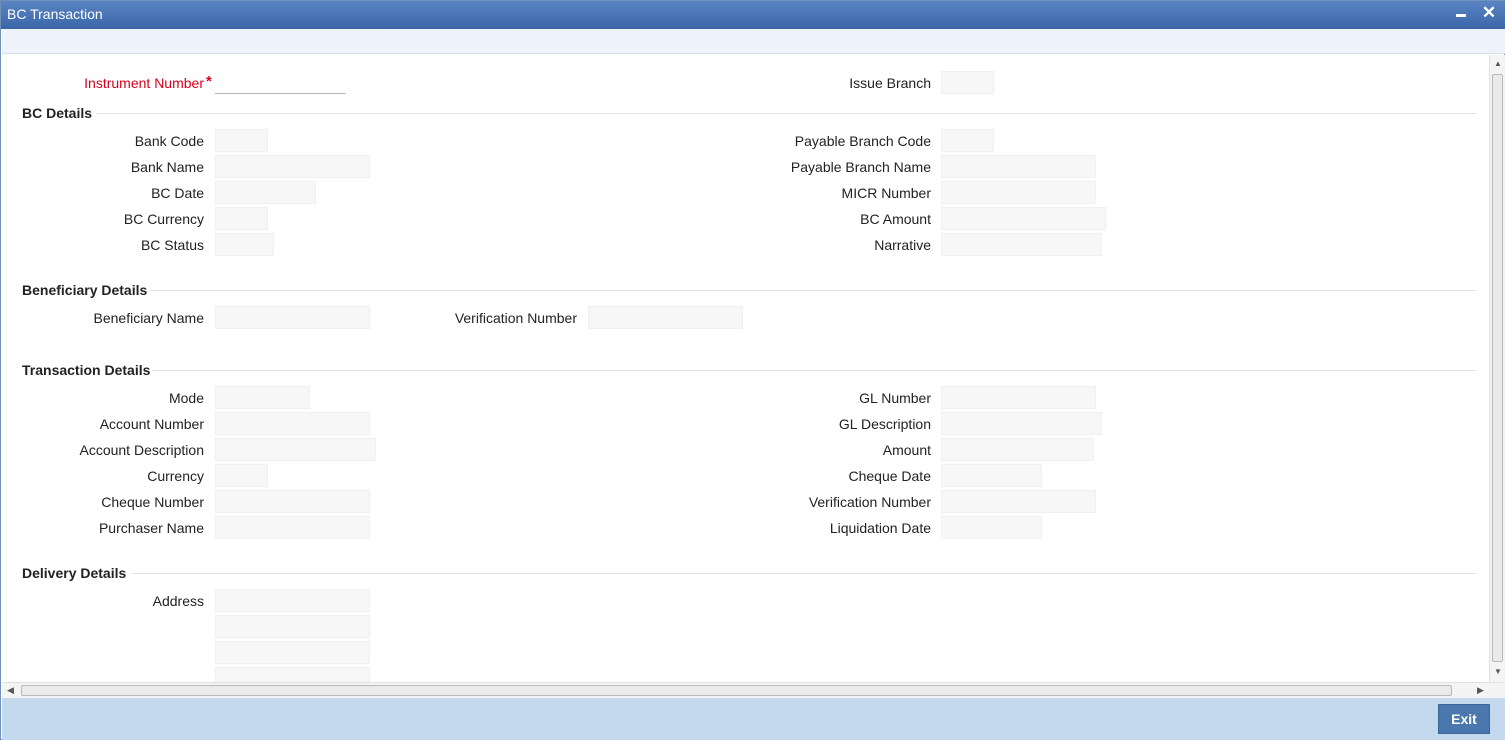  I want to click on instrument-number-input, so click(280, 82).